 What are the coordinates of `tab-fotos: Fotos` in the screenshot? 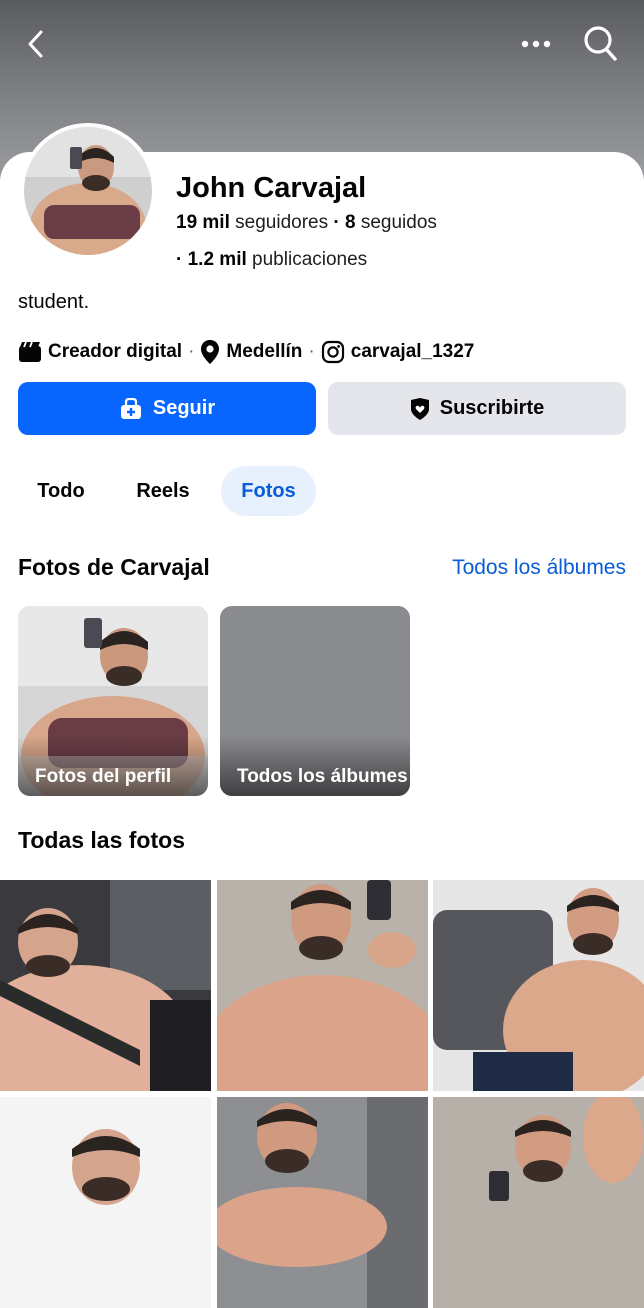 It's located at (268, 491).